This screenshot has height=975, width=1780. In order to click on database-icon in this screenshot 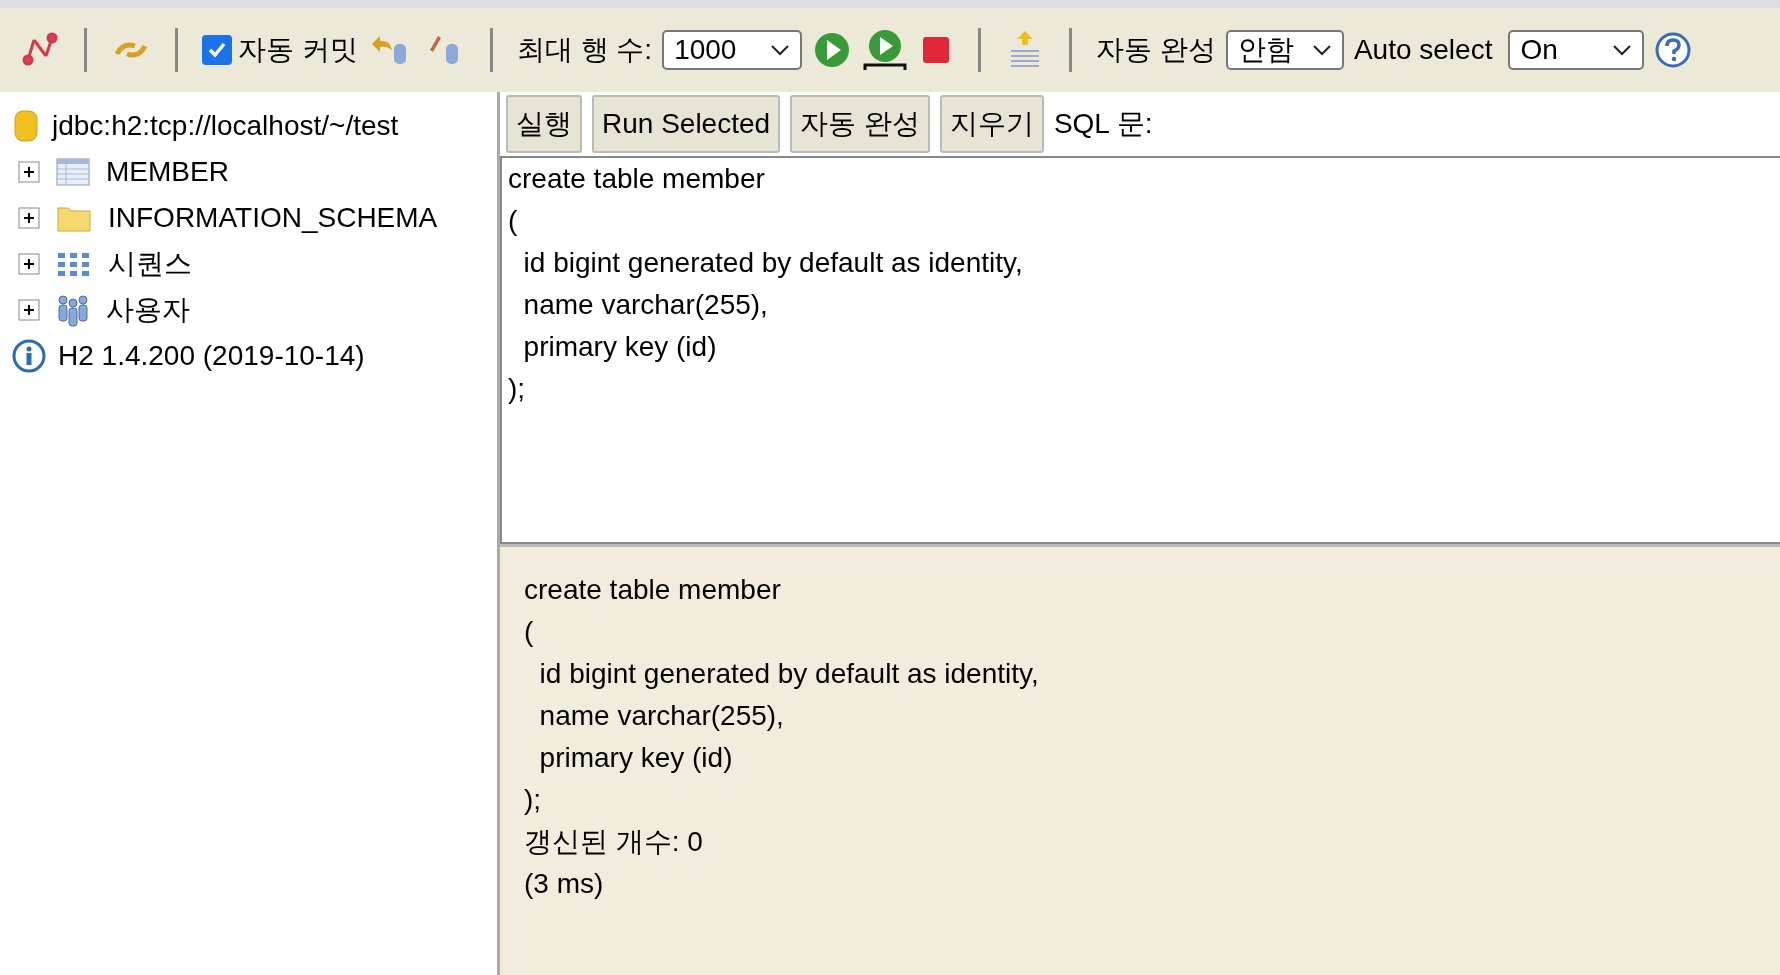, I will do `click(26, 126)`.